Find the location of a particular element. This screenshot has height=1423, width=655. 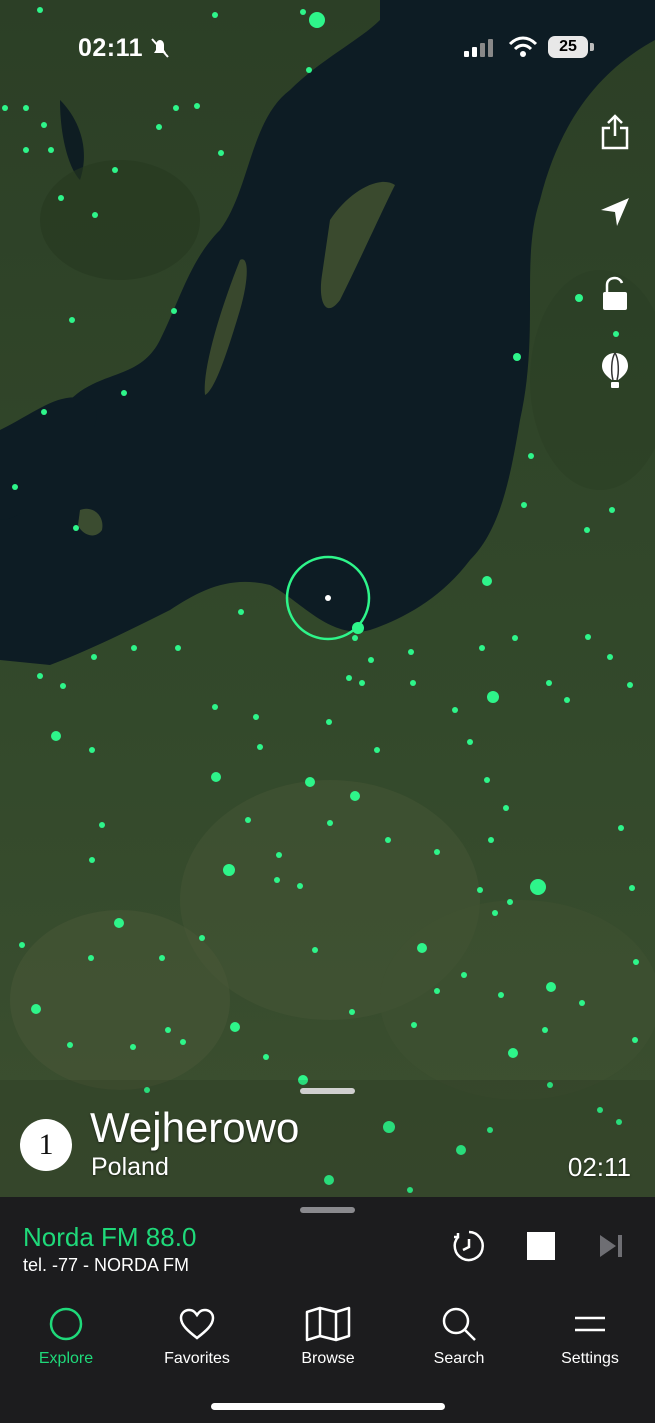

stop-icon is located at coordinates (541, 1246).